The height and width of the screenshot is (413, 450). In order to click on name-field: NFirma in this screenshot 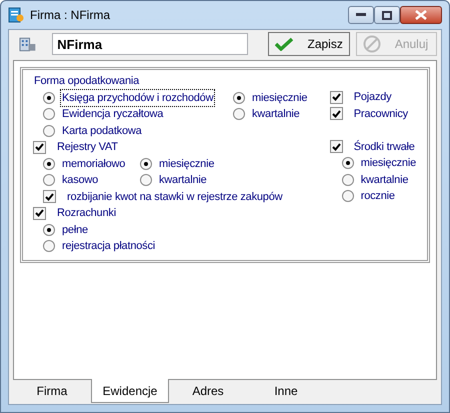, I will do `click(150, 44)`.